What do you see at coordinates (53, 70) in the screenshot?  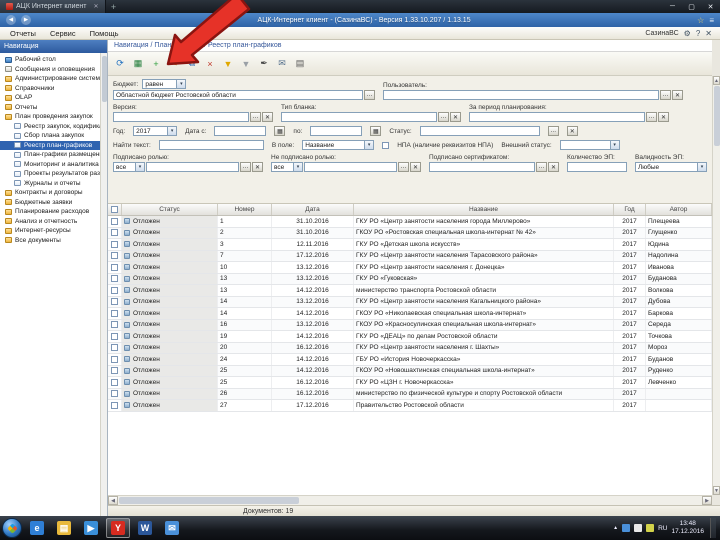 I see `tree-item: Сообщения и оповещения` at bounding box center [53, 70].